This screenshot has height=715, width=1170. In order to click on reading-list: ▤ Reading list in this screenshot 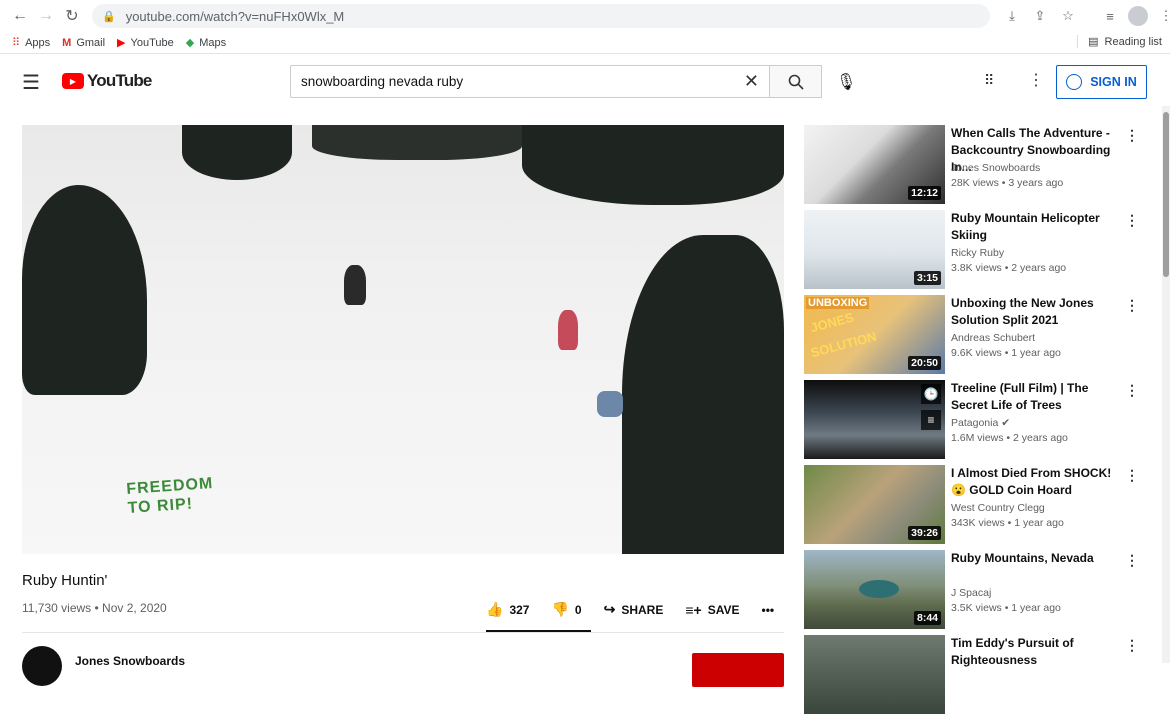, I will do `click(1119, 41)`.